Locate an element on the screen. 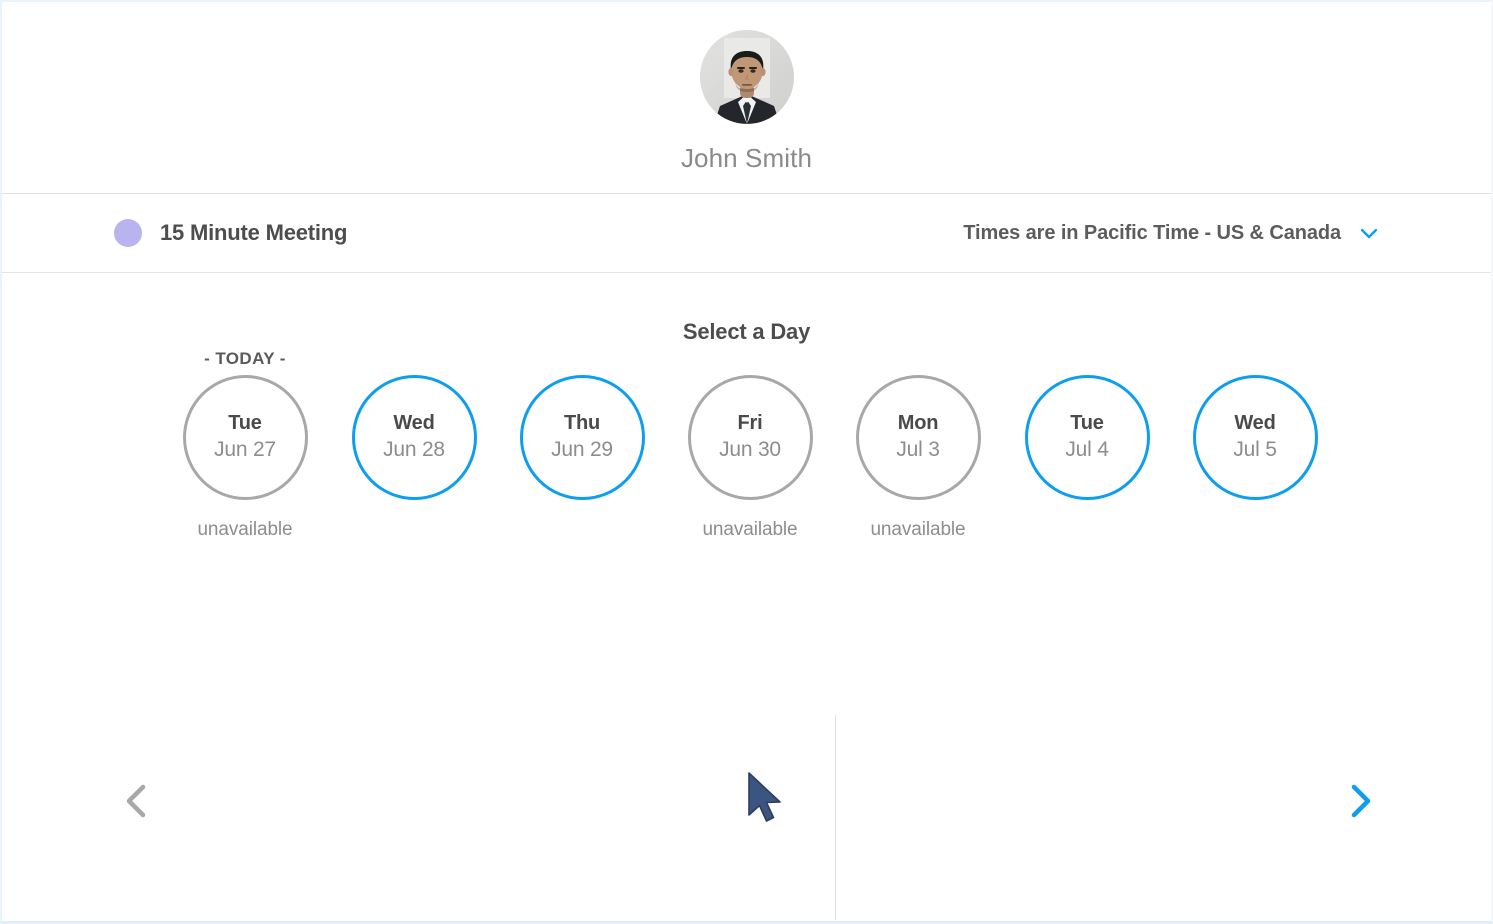 This screenshot has height=924, width=1493. day-of-week: Thu is located at coordinates (582, 423).